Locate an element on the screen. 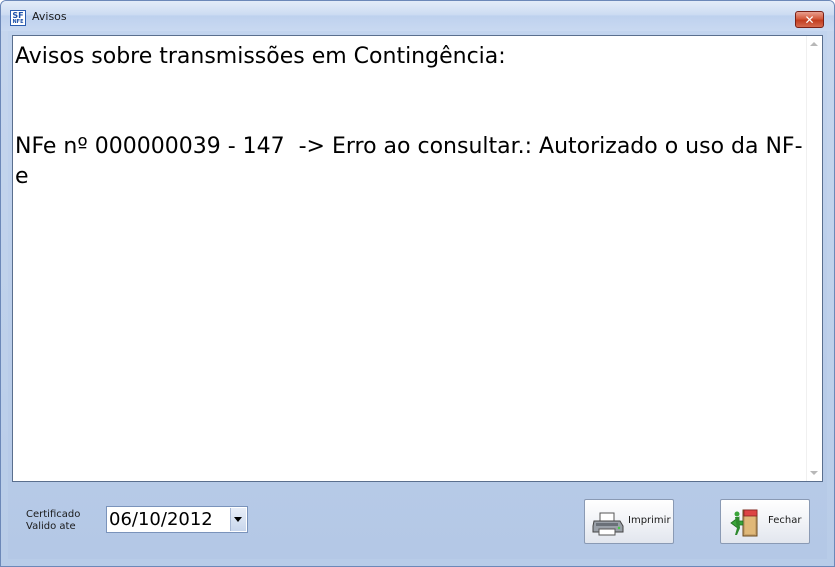 This screenshot has width=835, height=567. vertical-scrollbar is located at coordinates (814, 258).